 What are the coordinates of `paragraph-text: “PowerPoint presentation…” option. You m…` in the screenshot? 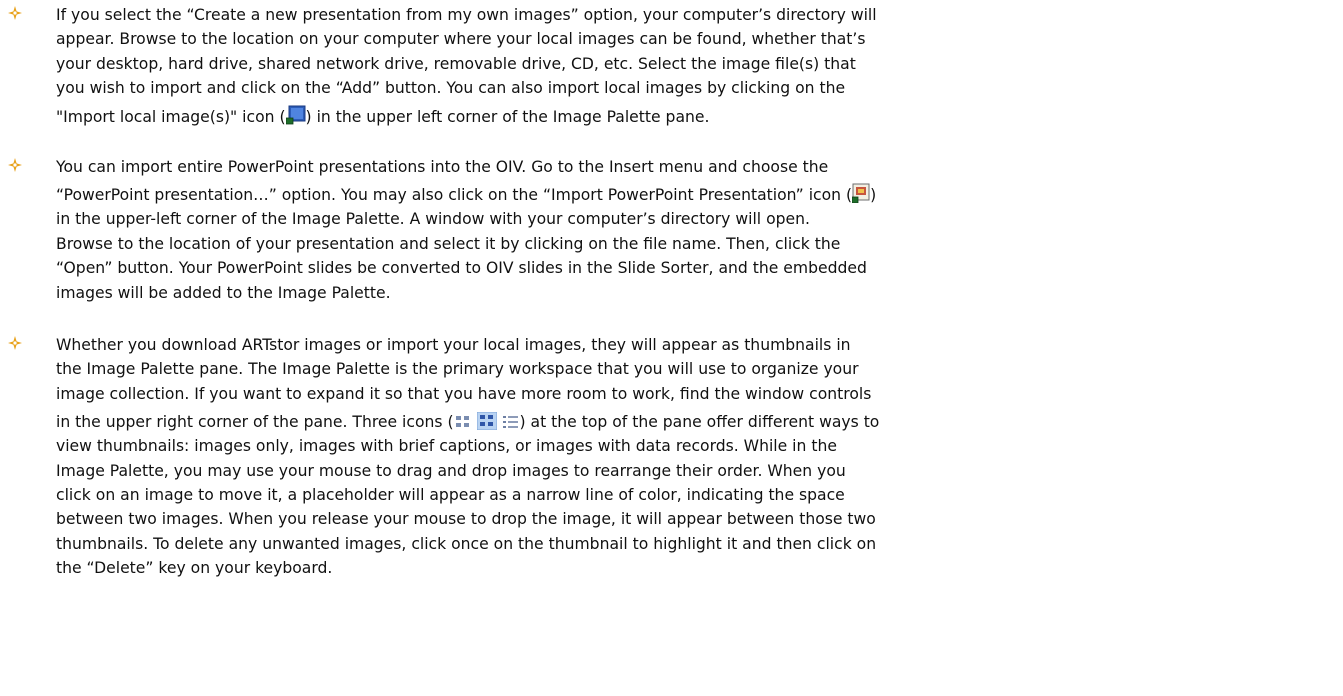 It's located at (454, 195).